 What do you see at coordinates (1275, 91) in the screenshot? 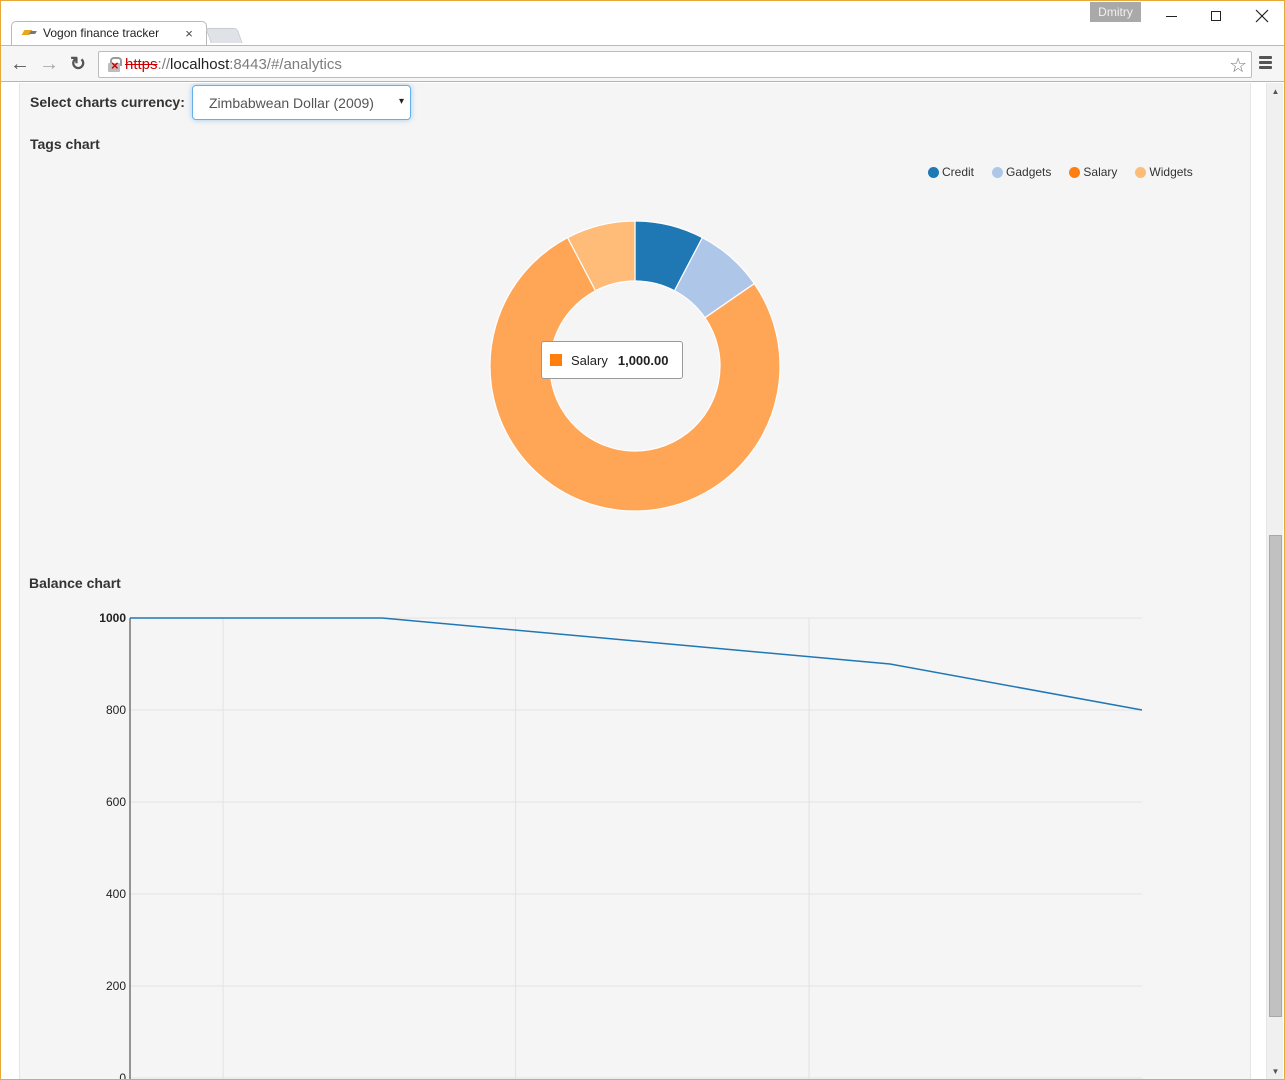
I see `scroll-up-arrow-icon: ▲` at bounding box center [1275, 91].